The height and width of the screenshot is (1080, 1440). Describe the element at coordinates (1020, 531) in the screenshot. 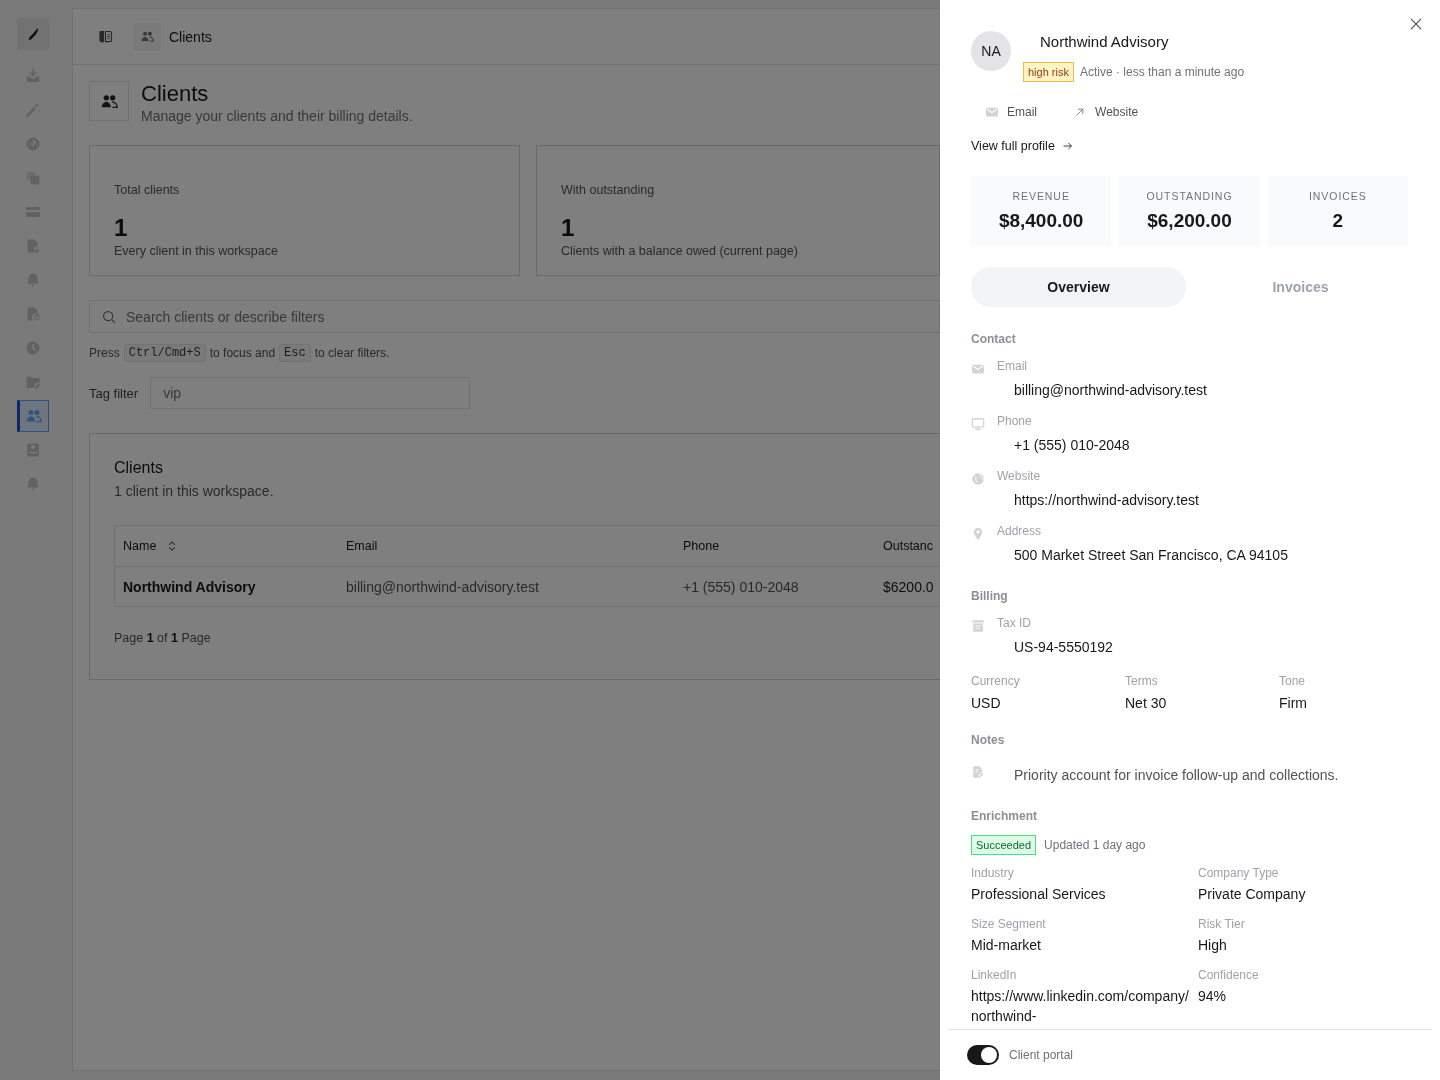

I see `field-label: Address` at that location.